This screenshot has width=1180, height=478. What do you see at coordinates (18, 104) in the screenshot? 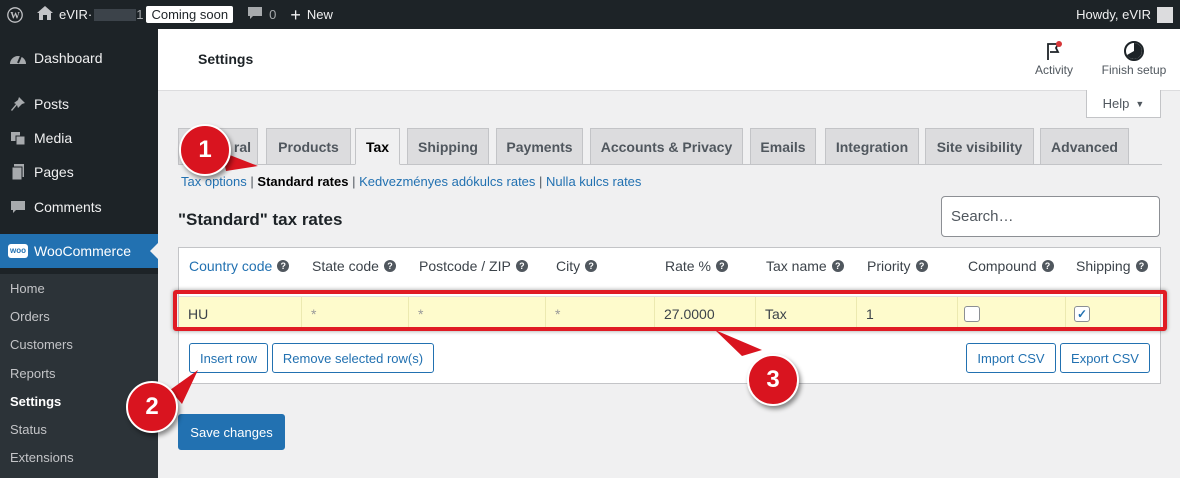
I see `pin-icon` at bounding box center [18, 104].